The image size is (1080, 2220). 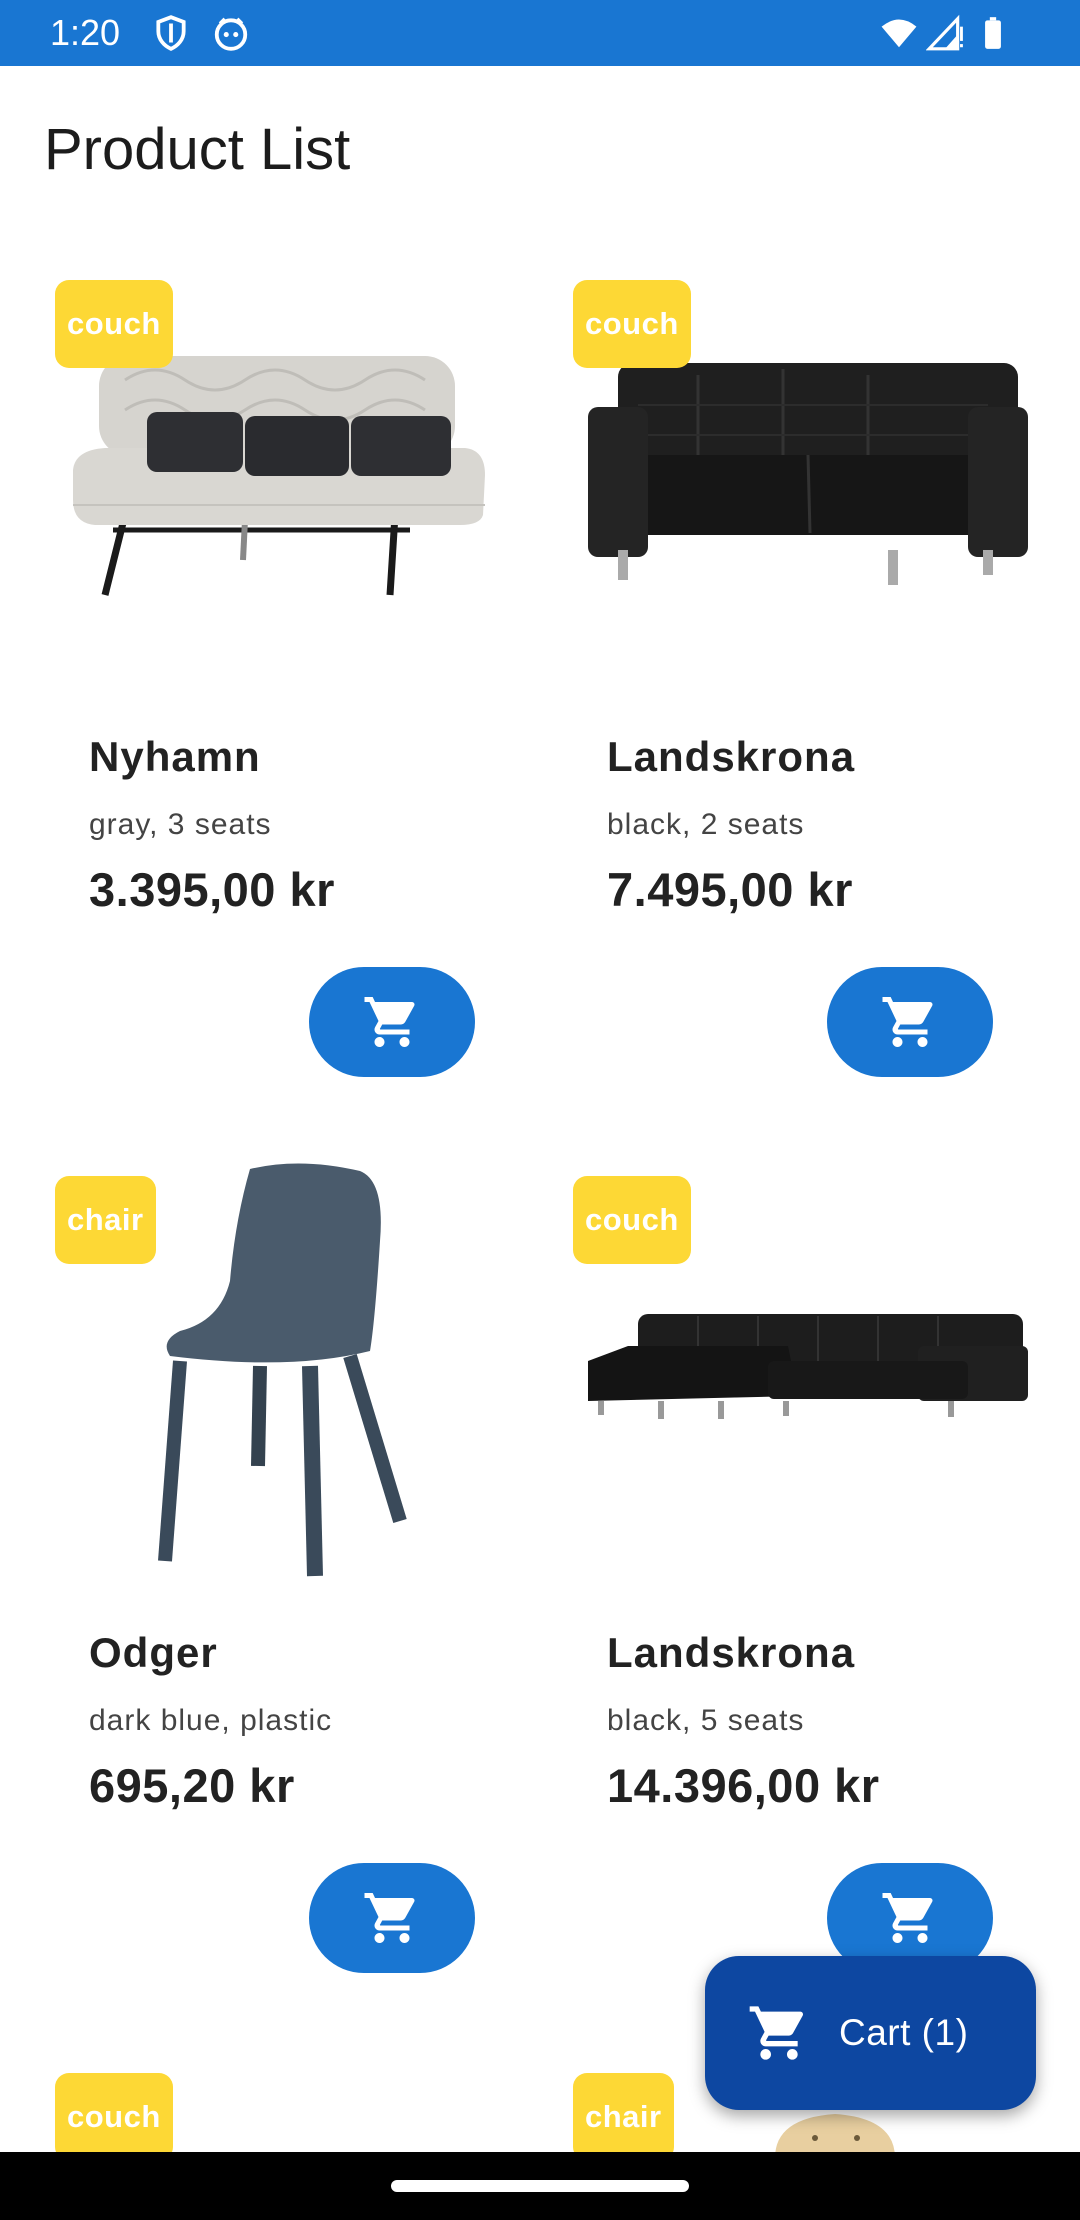 I want to click on navigation-bar, so click(x=540, y=2186).